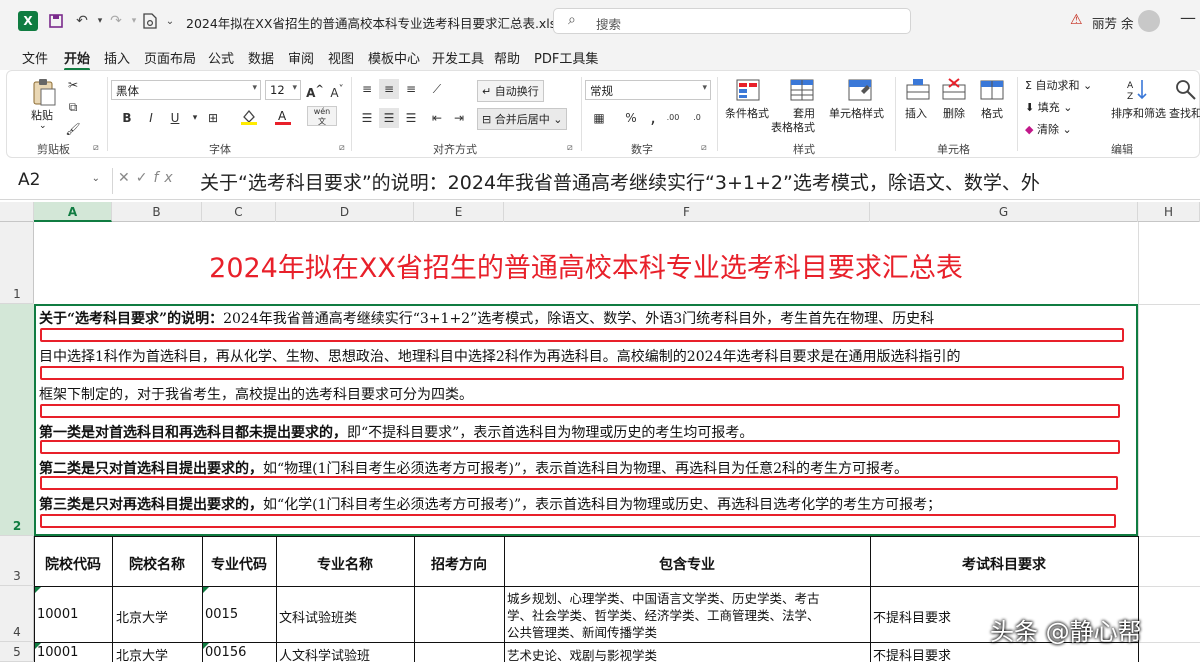 The width and height of the screenshot is (1200, 664). Describe the element at coordinates (1186, 90) in the screenshot. I see `find-select-icon` at that location.